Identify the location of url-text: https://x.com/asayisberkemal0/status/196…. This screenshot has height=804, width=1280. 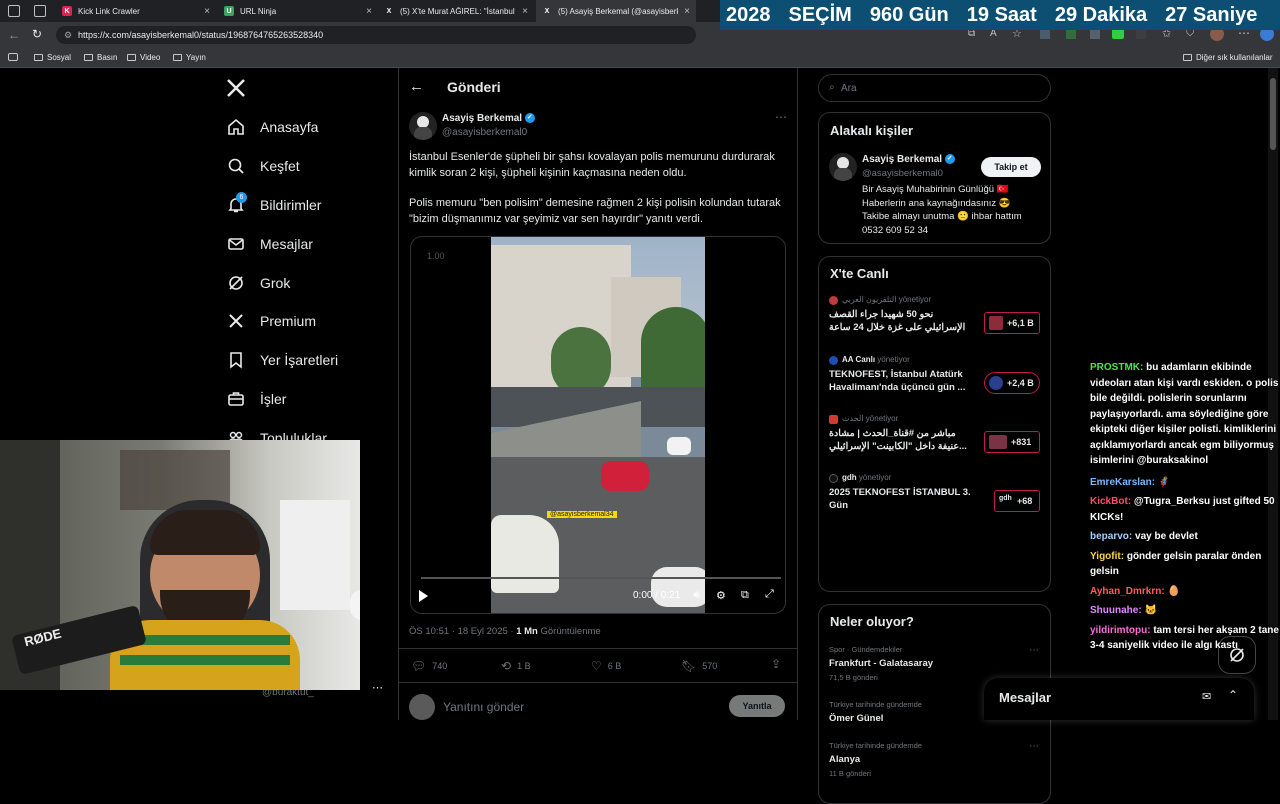
(201, 35).